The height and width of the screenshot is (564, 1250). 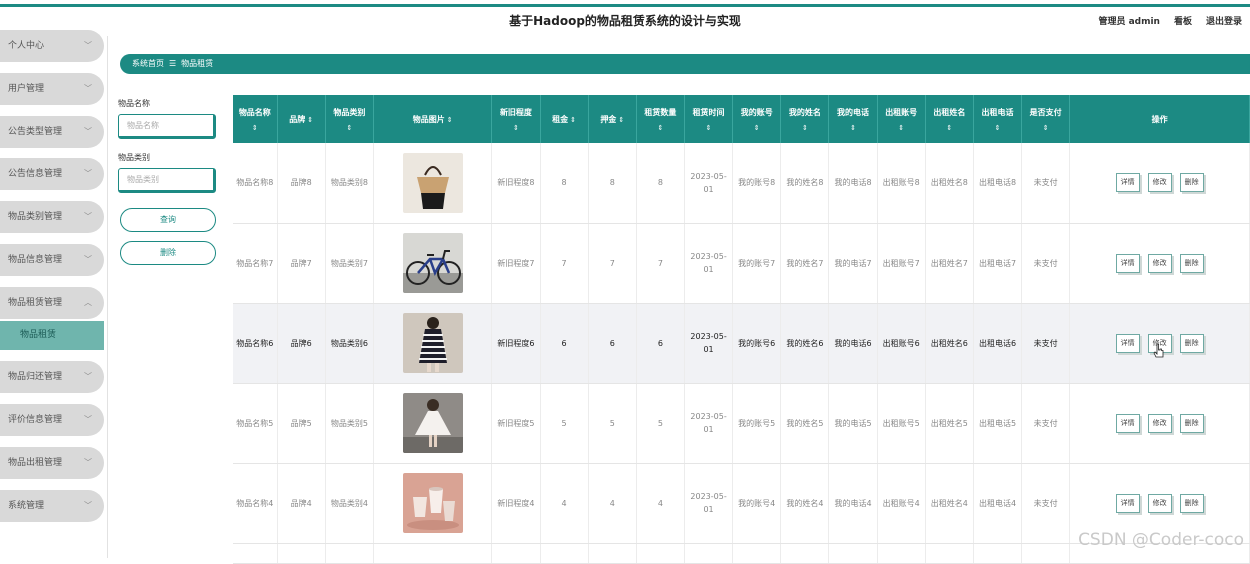 What do you see at coordinates (660, 119) in the screenshot?
I see `col-header: 租赁数量 ⇕` at bounding box center [660, 119].